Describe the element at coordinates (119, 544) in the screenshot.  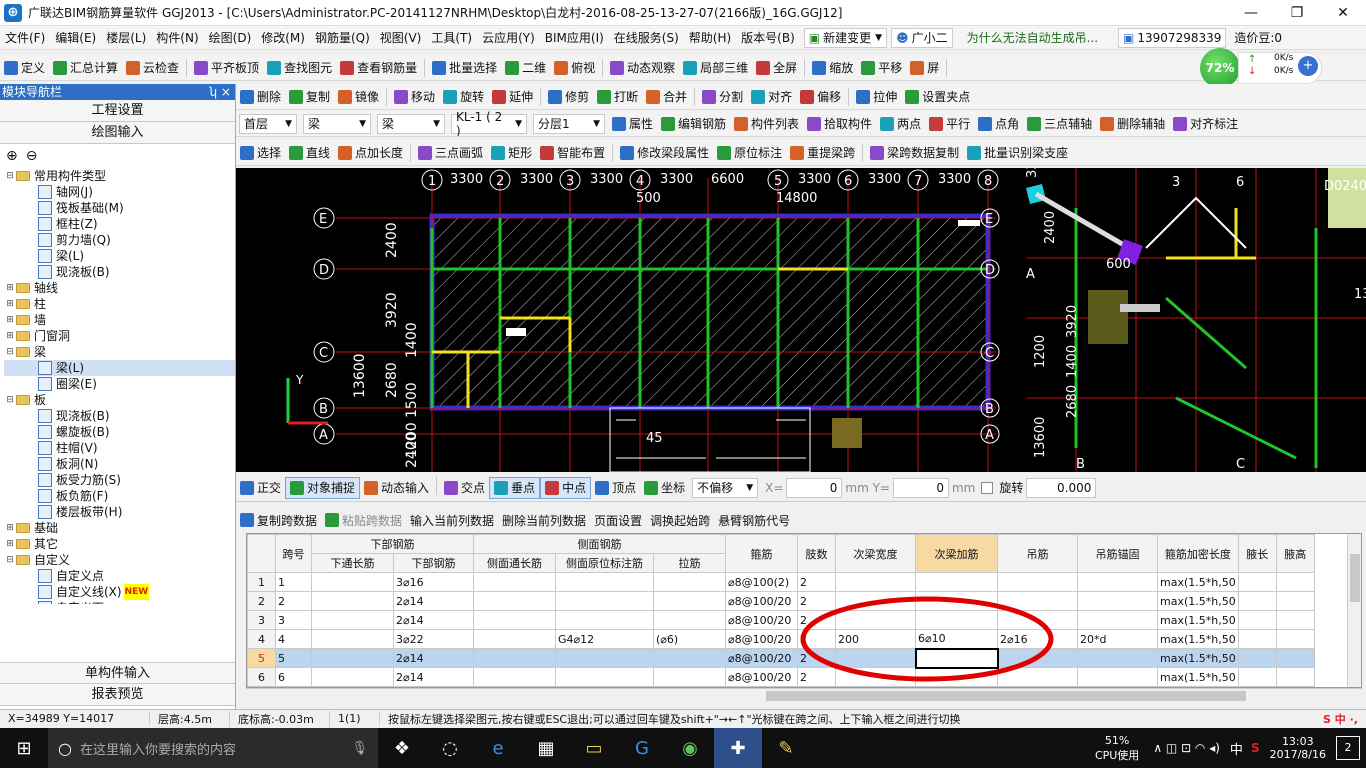
I see `tree-folder: ⊞ 其它` at that location.